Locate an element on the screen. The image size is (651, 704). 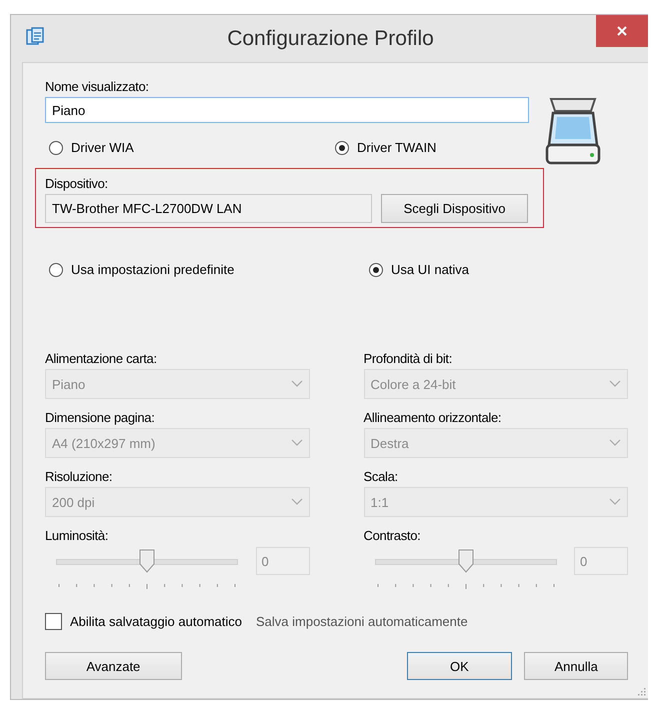
window-title: Configurazione Profilo is located at coordinates (330, 39).